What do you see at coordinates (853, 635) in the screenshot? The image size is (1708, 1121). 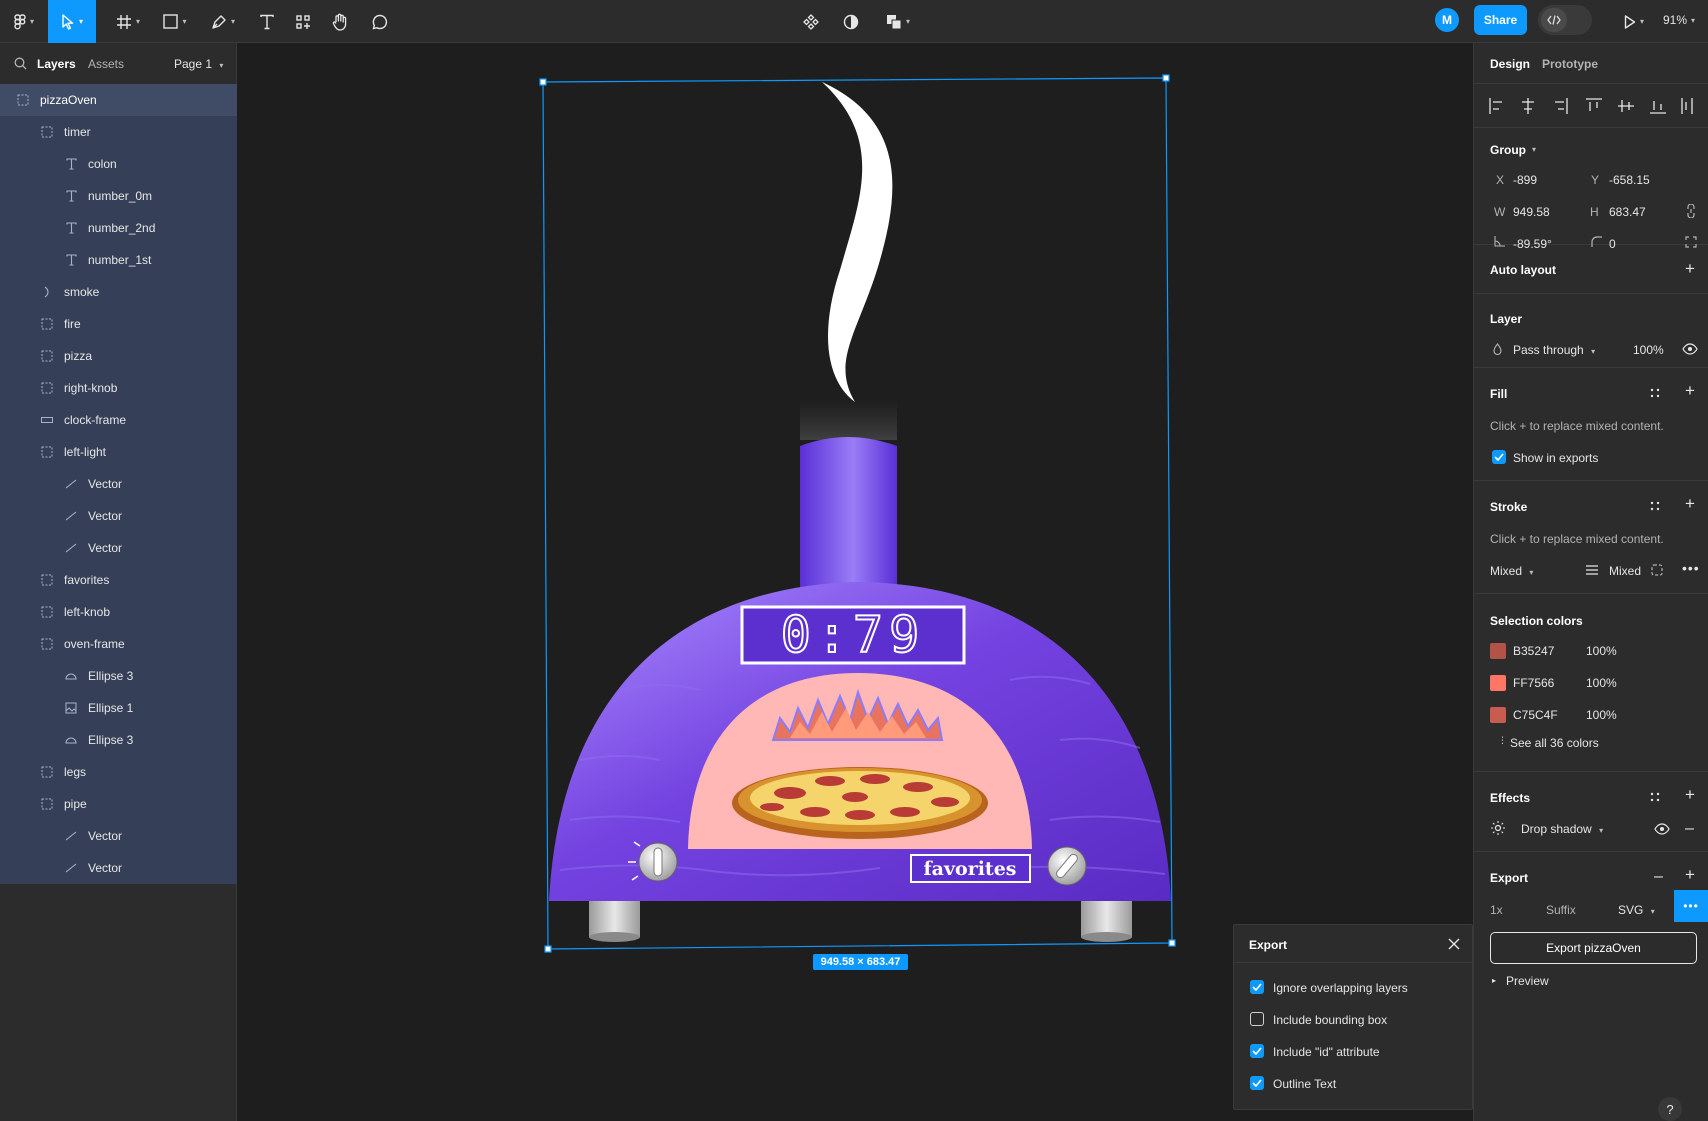 I see `timer-display: 0:79` at bounding box center [853, 635].